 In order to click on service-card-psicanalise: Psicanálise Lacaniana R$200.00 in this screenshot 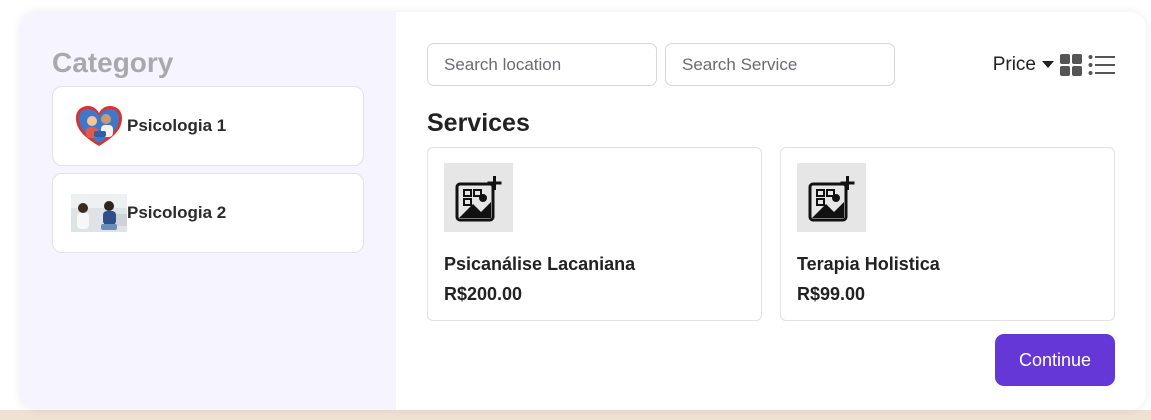, I will do `click(594, 234)`.